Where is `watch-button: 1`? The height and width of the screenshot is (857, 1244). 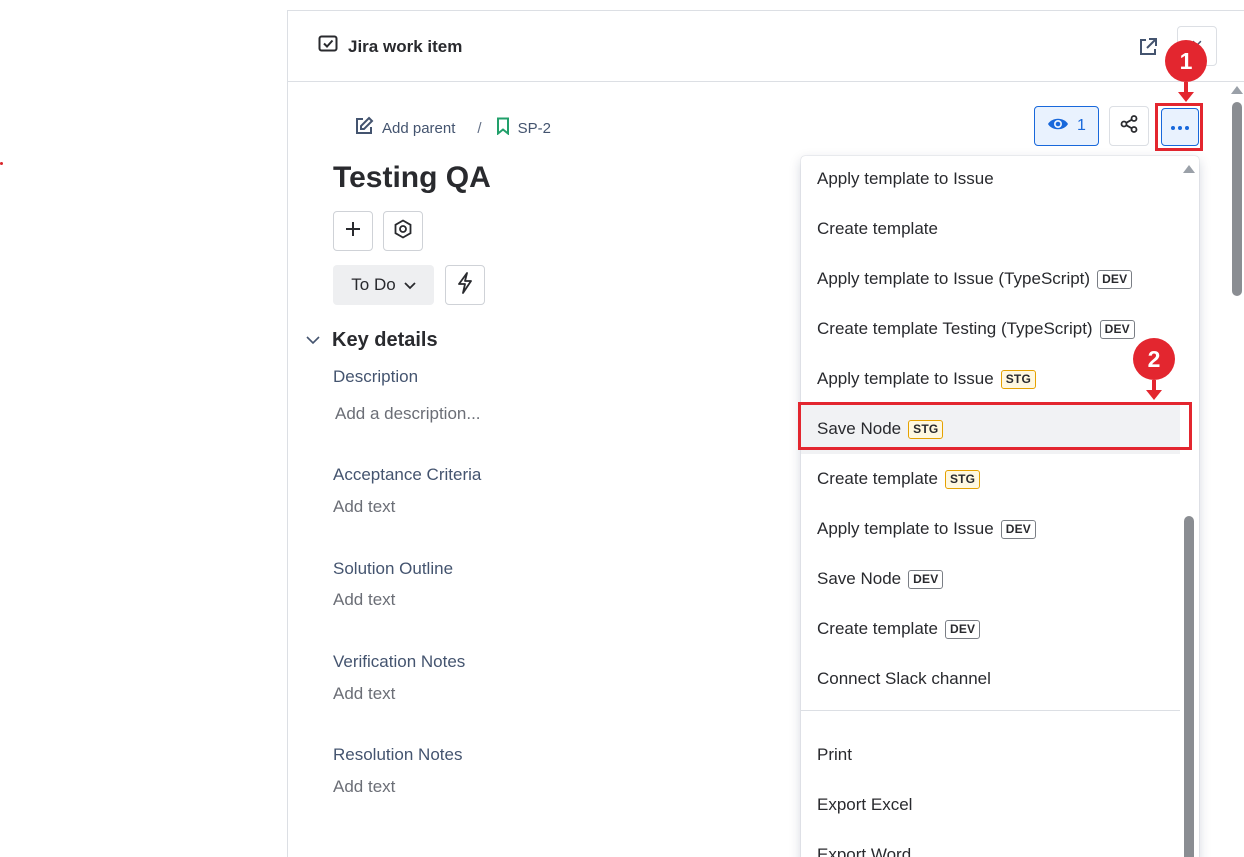 watch-button: 1 is located at coordinates (1066, 126).